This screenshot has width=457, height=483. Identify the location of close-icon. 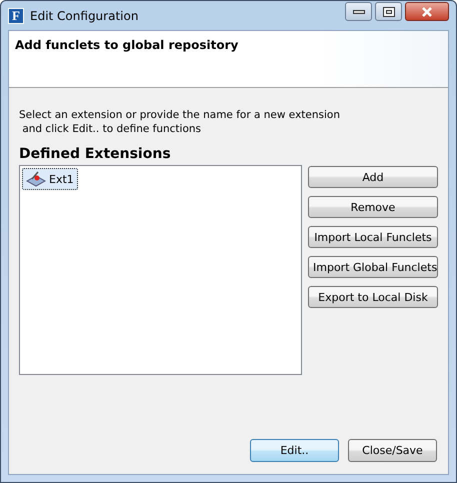
(427, 11).